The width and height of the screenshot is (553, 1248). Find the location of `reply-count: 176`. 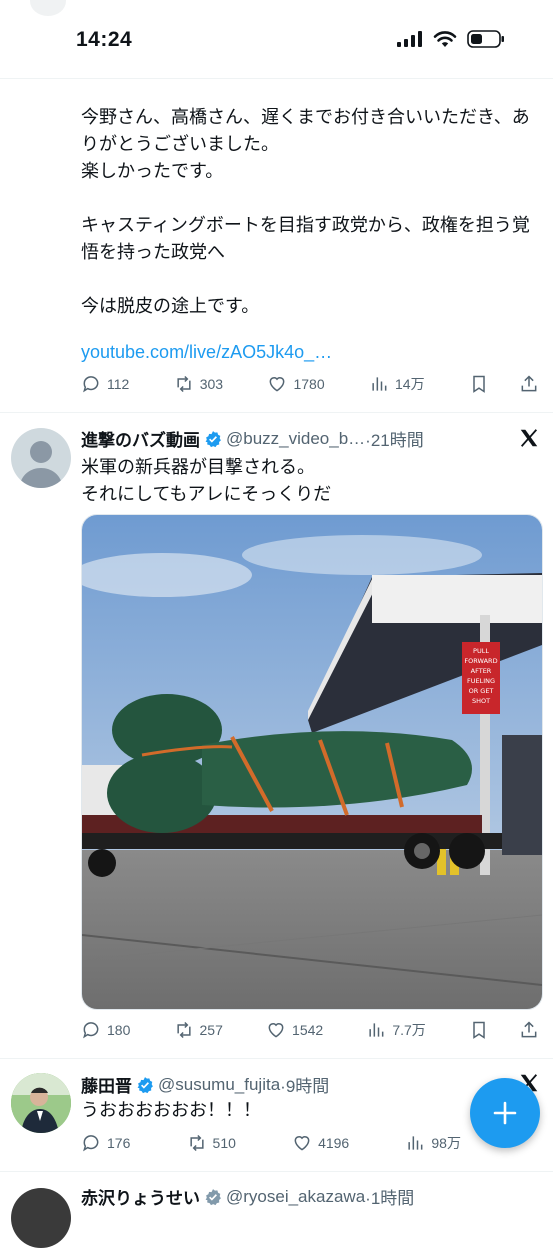

reply-count: 176 is located at coordinates (119, 1143).